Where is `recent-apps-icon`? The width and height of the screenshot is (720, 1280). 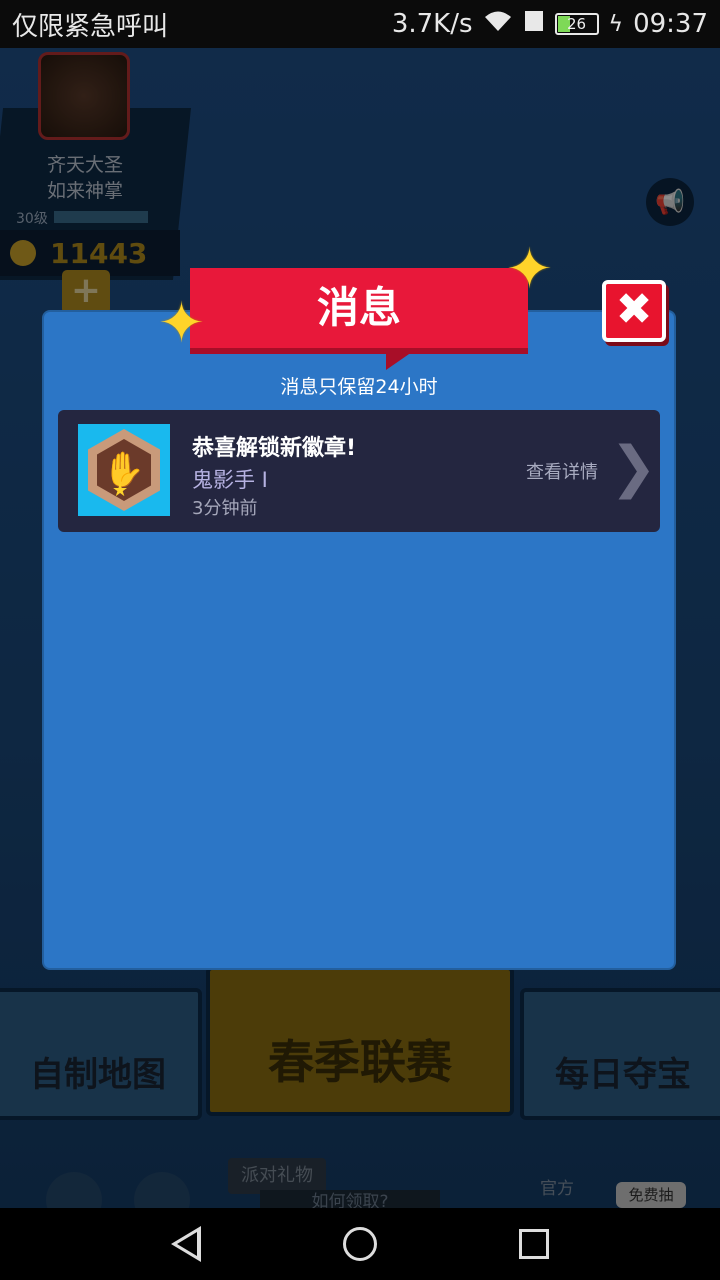 recent-apps-icon is located at coordinates (534, 1244).